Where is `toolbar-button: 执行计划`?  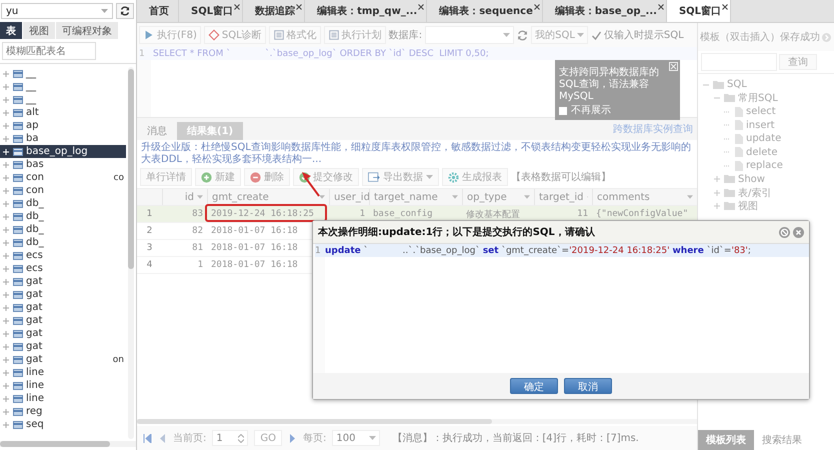 toolbar-button: 执行计划 is located at coordinates (355, 35).